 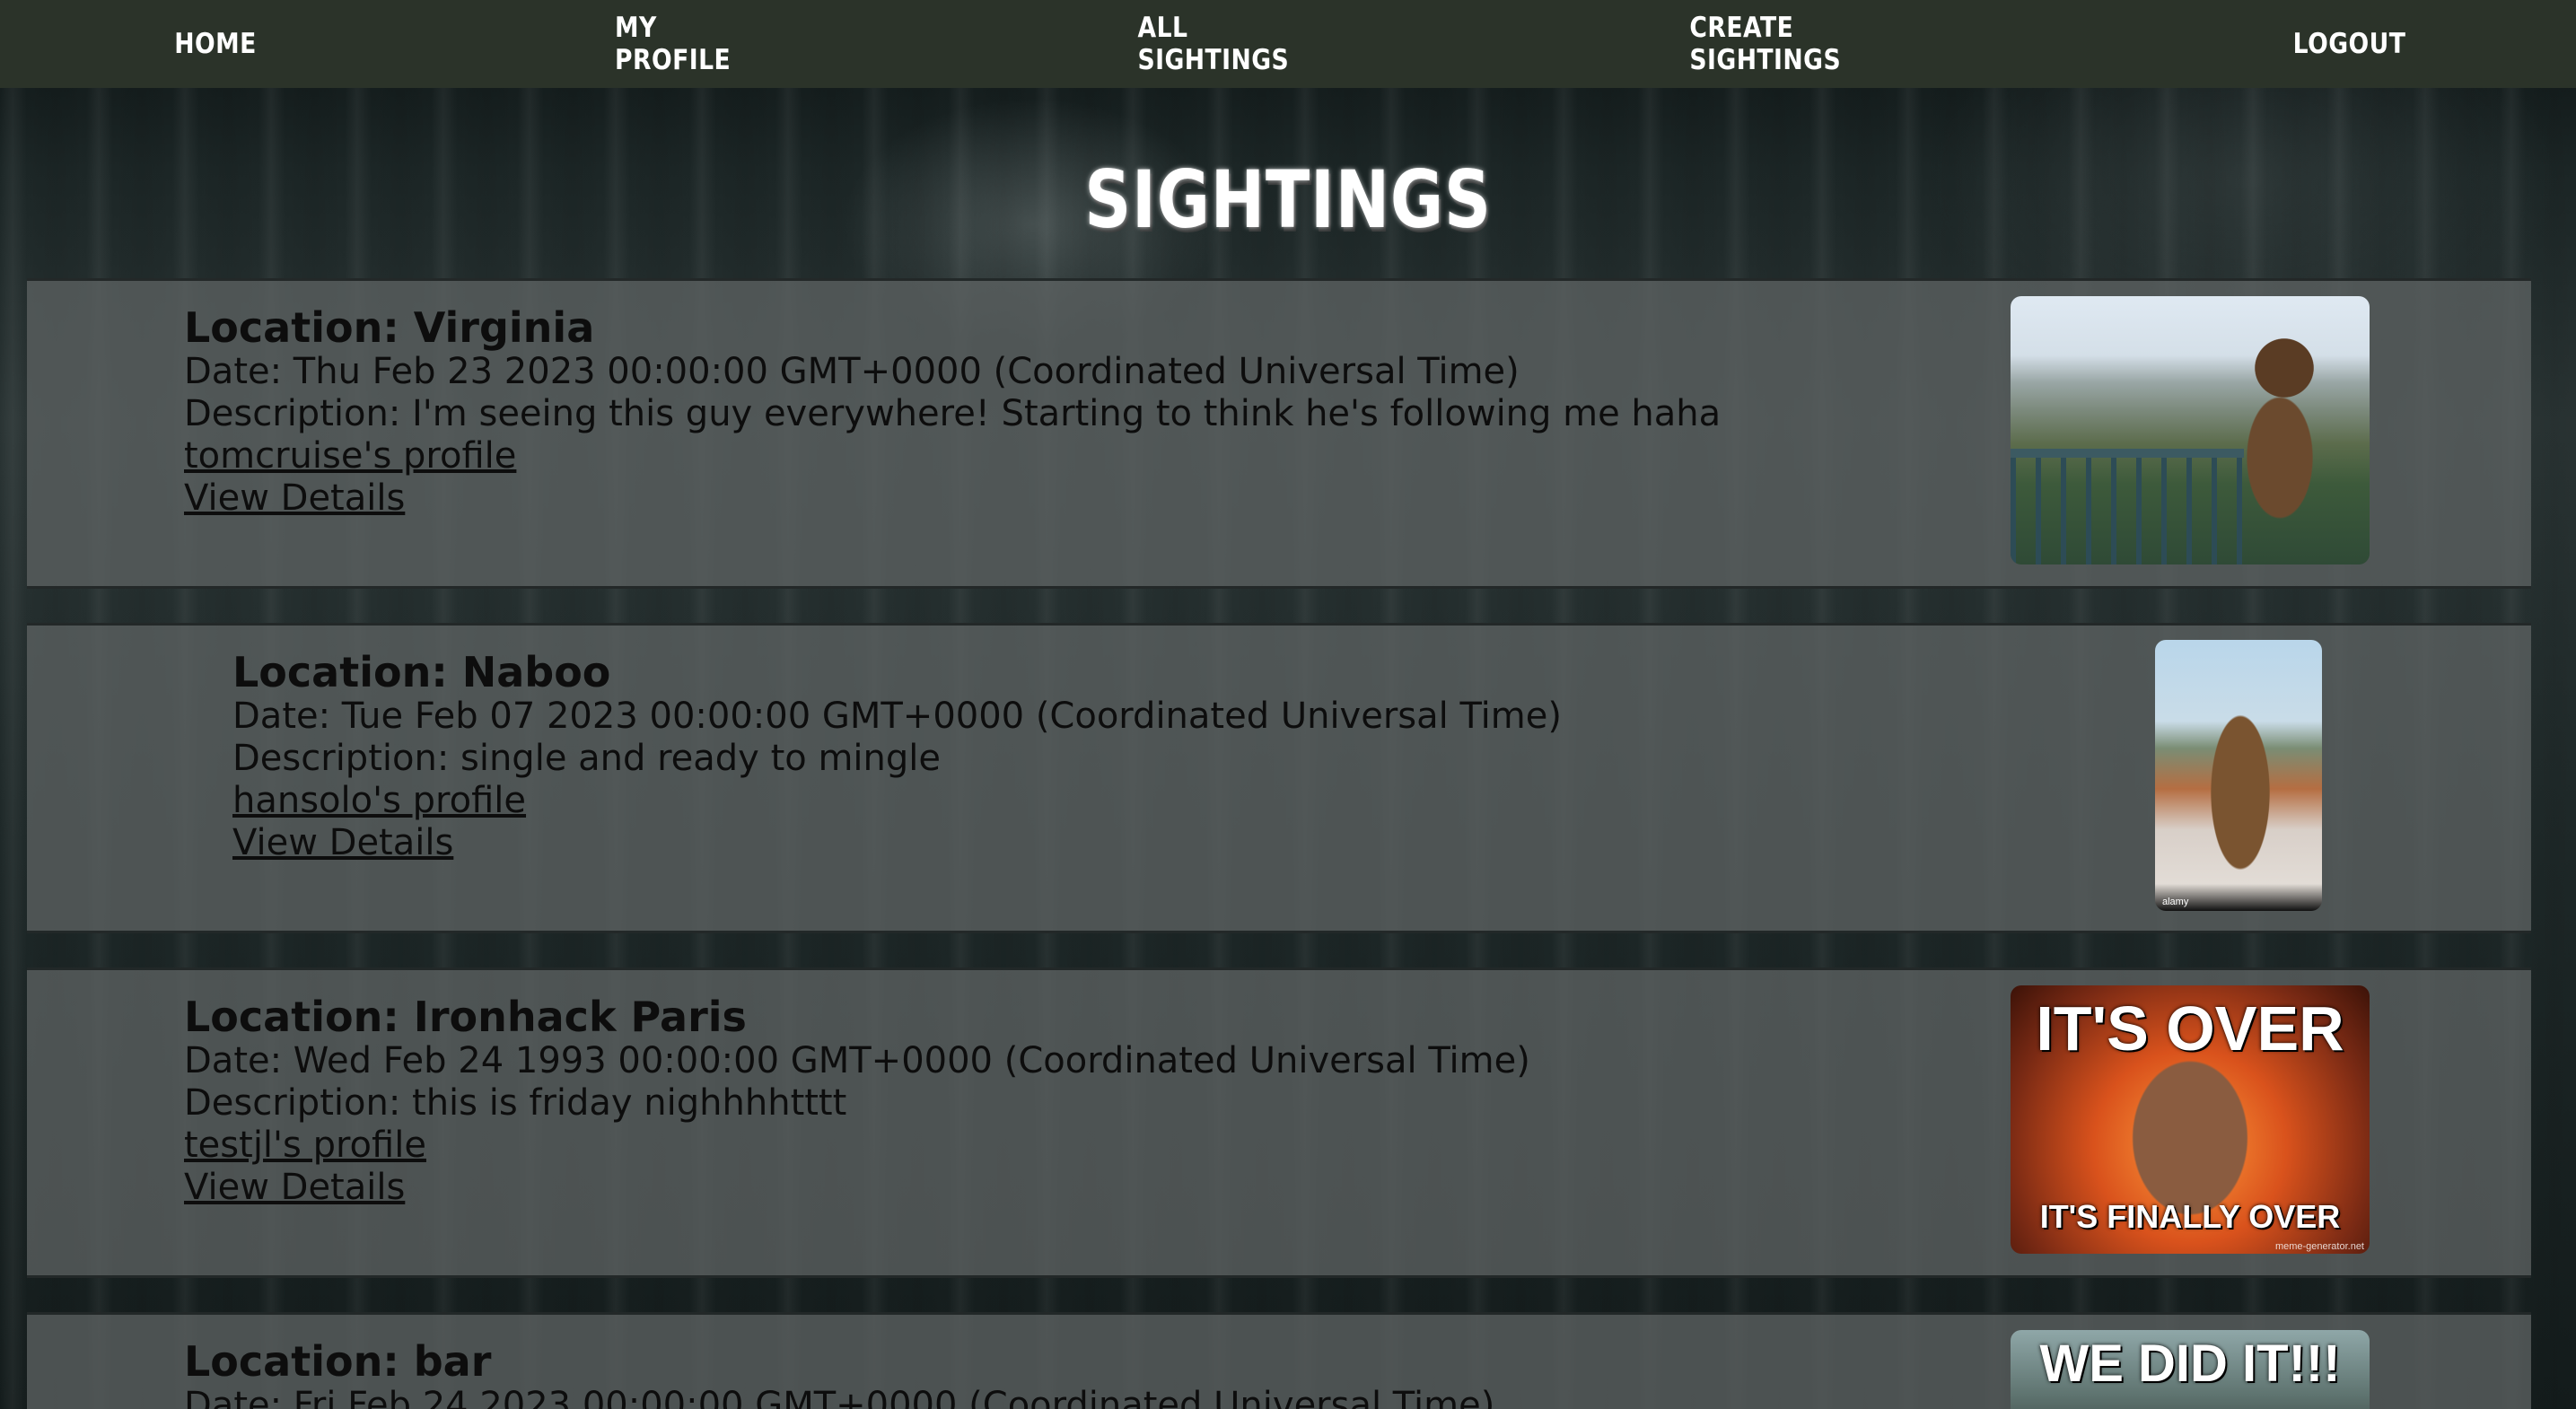 I want to click on image-caption: alamy, so click(x=2175, y=902).